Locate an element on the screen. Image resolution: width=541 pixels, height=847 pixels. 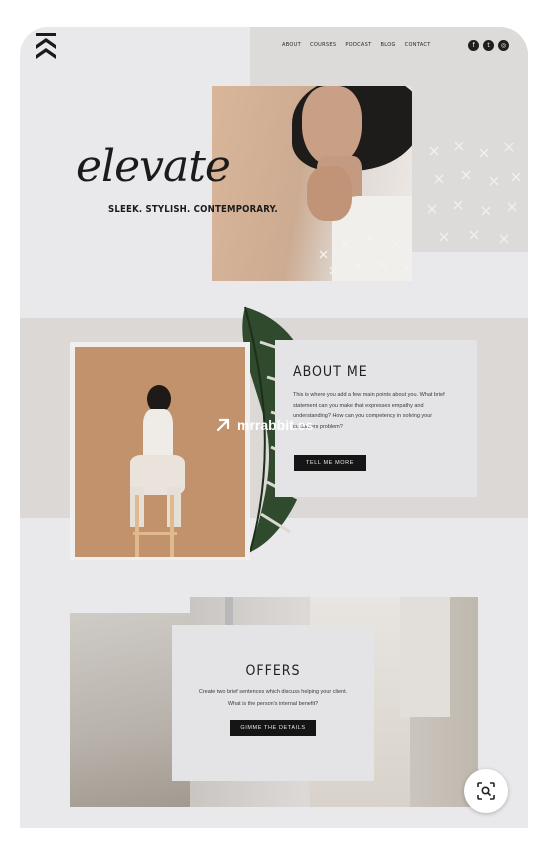
main-navigation: ABOUT COURSES PODCAST BLOG CONTACT is located at coordinates (356, 45).